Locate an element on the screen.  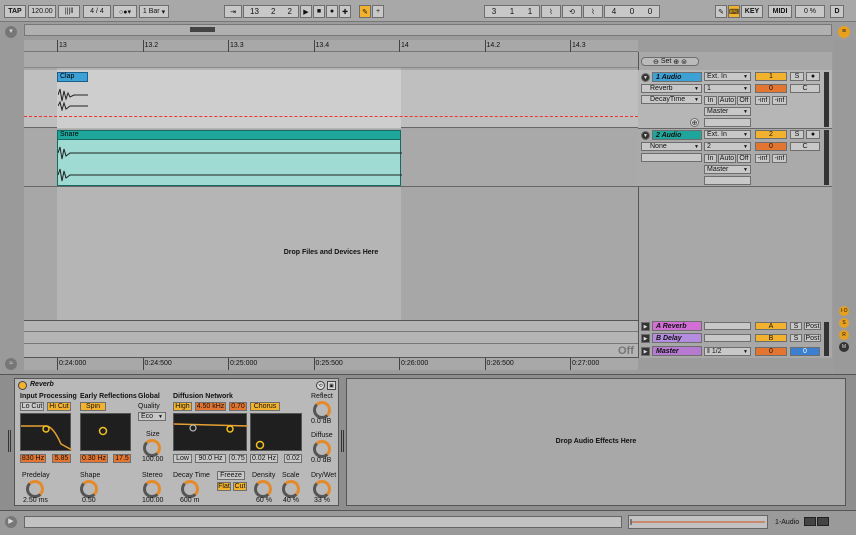
return-b-name: B Delay is located at coordinates (677, 338).